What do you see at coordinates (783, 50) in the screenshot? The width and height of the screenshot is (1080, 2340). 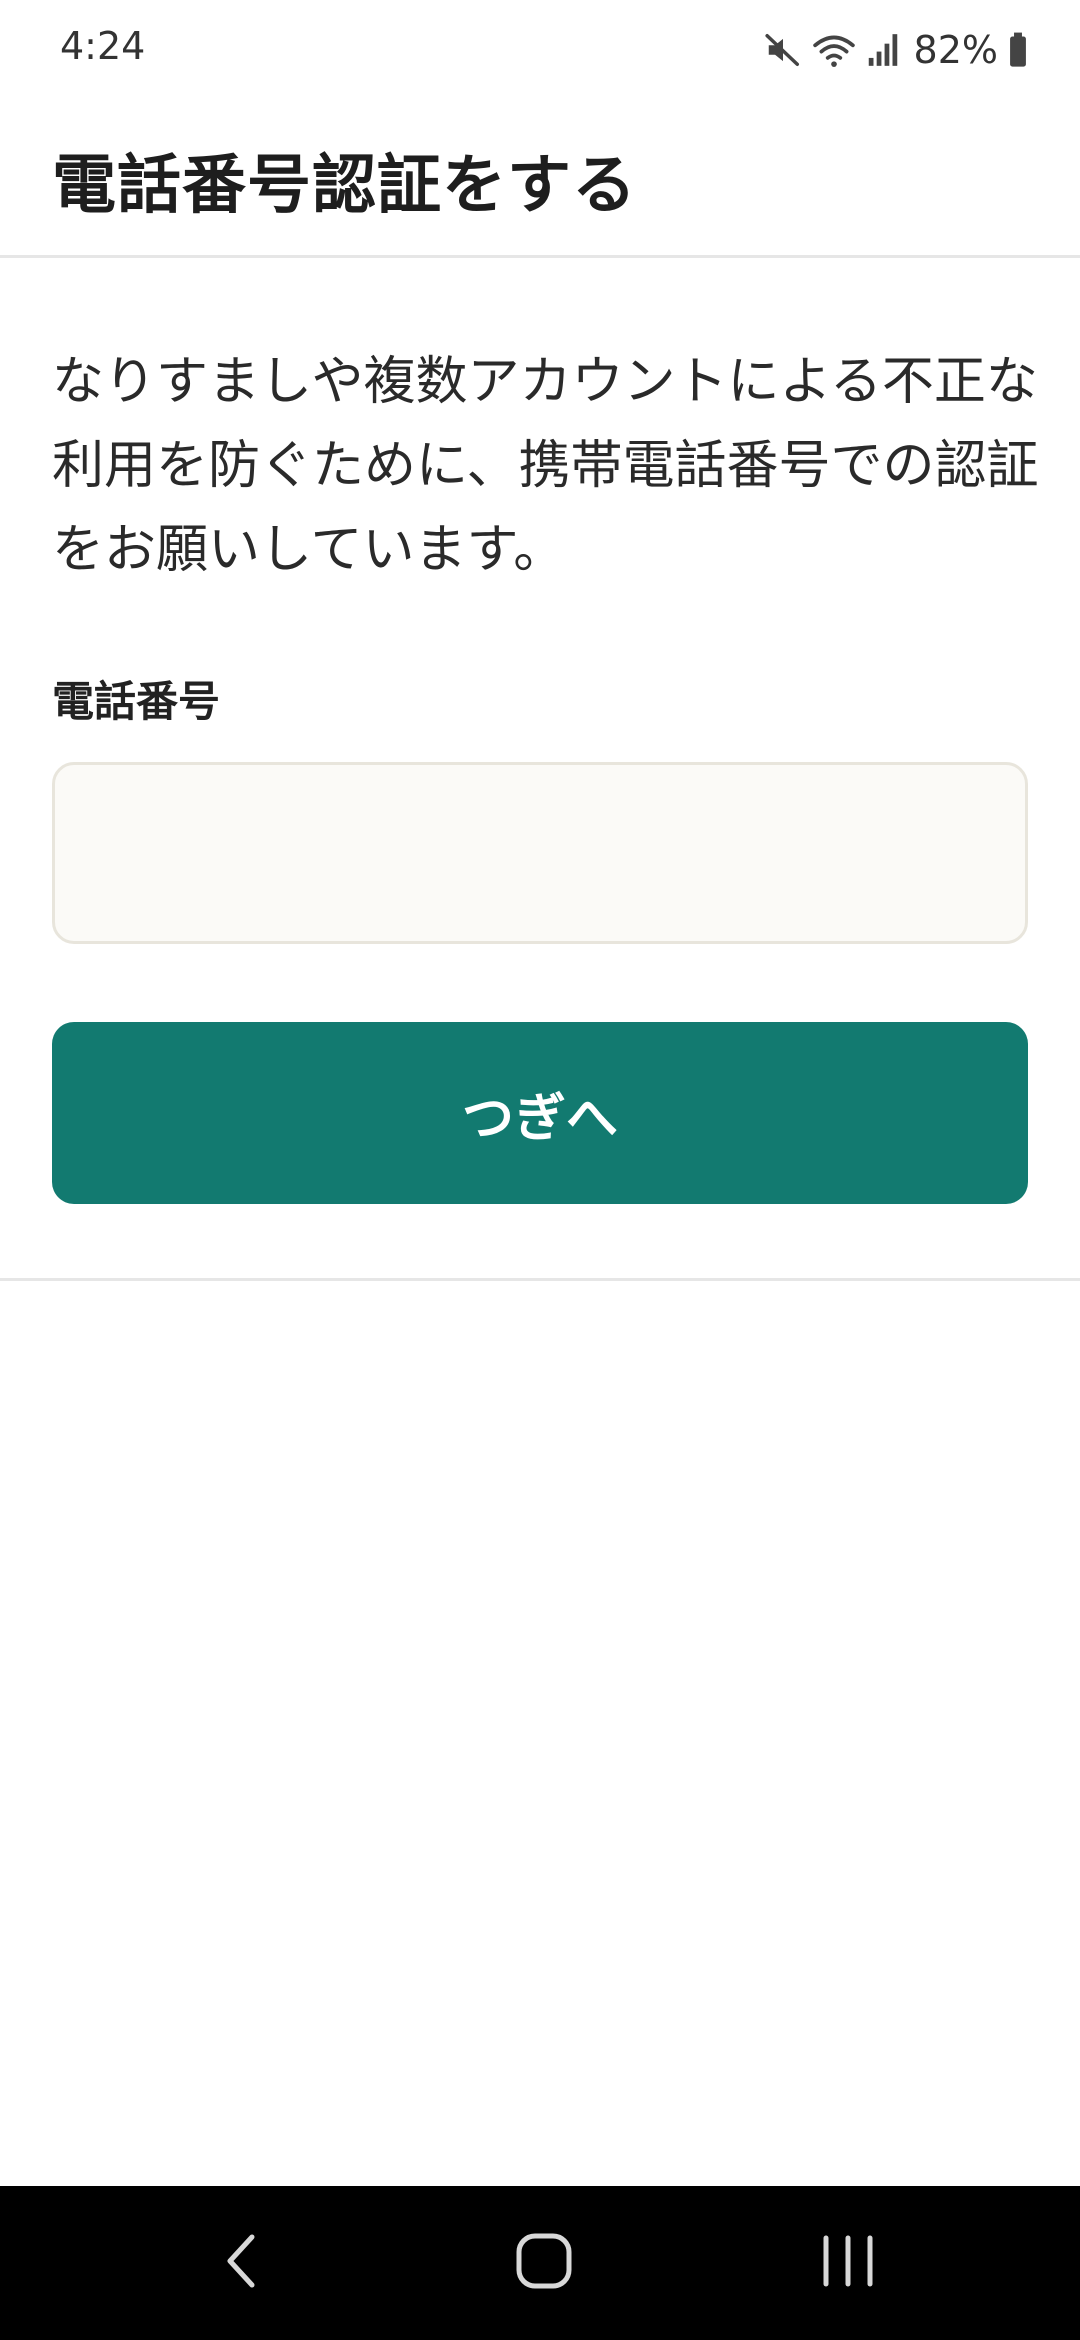 I see `mute-icon` at bounding box center [783, 50].